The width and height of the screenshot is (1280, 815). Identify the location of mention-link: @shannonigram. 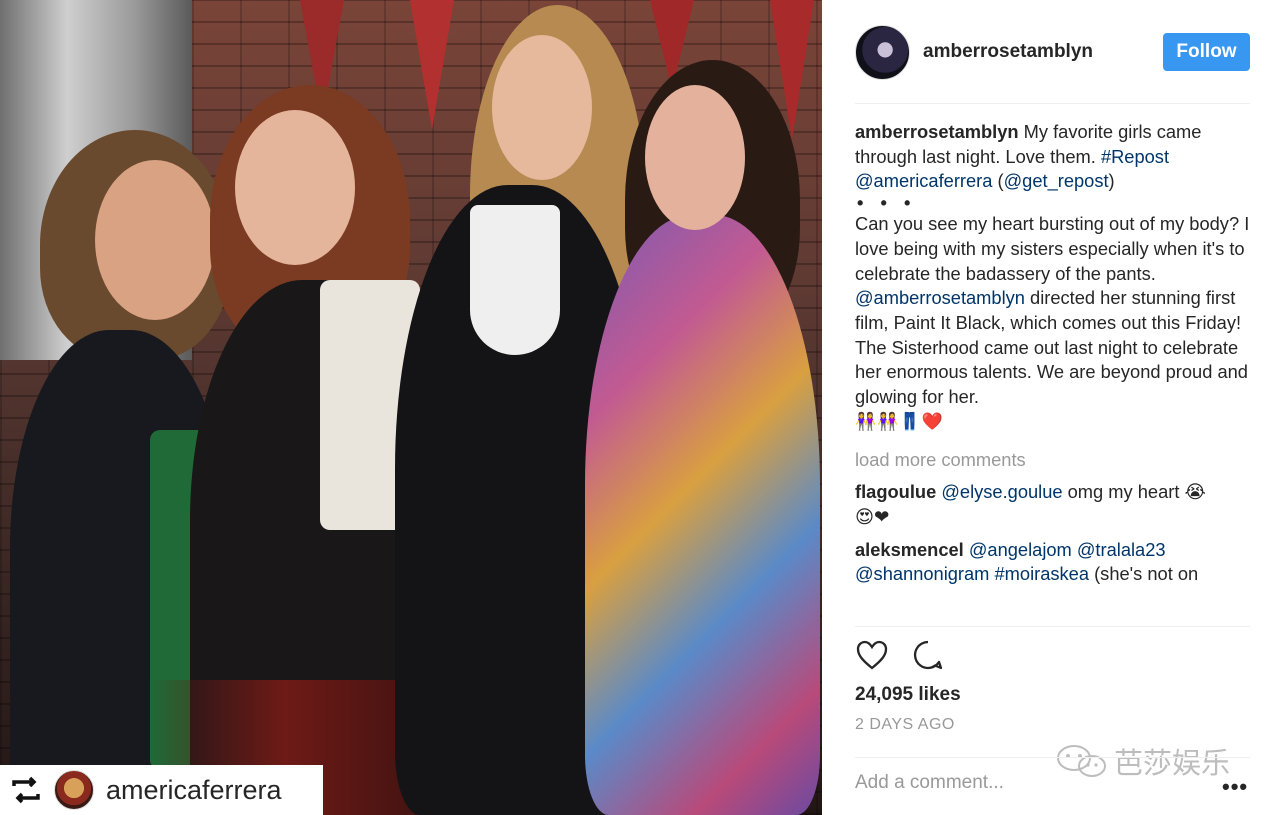
(922, 573).